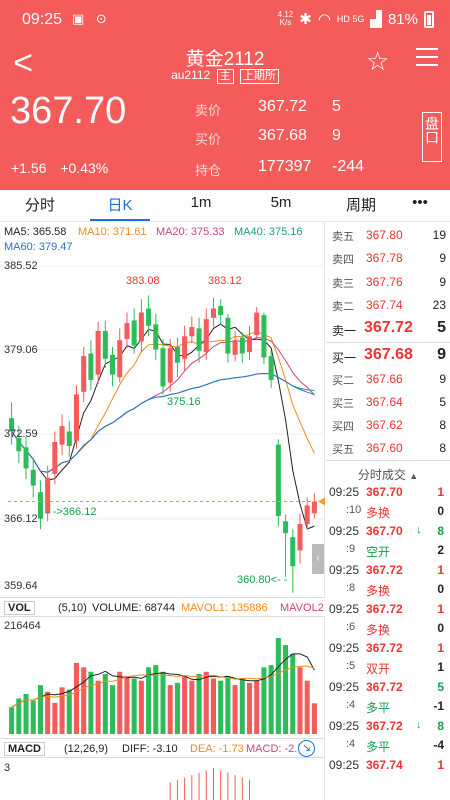  Describe the element at coordinates (72, 608) in the screenshot. I see `volume-params: (5,10)` at that location.